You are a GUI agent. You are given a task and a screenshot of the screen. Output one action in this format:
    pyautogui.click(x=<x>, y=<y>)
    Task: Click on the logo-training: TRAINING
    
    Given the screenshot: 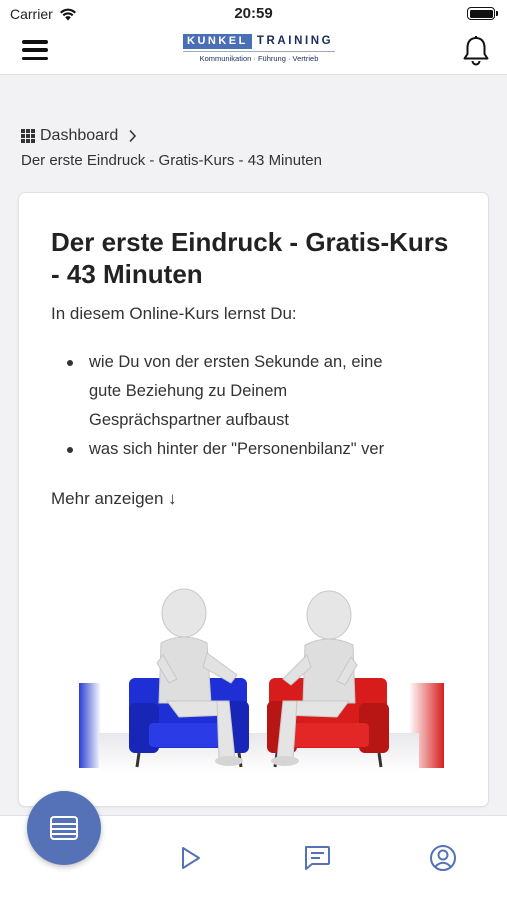 What is the action you would take?
    pyautogui.click(x=295, y=41)
    